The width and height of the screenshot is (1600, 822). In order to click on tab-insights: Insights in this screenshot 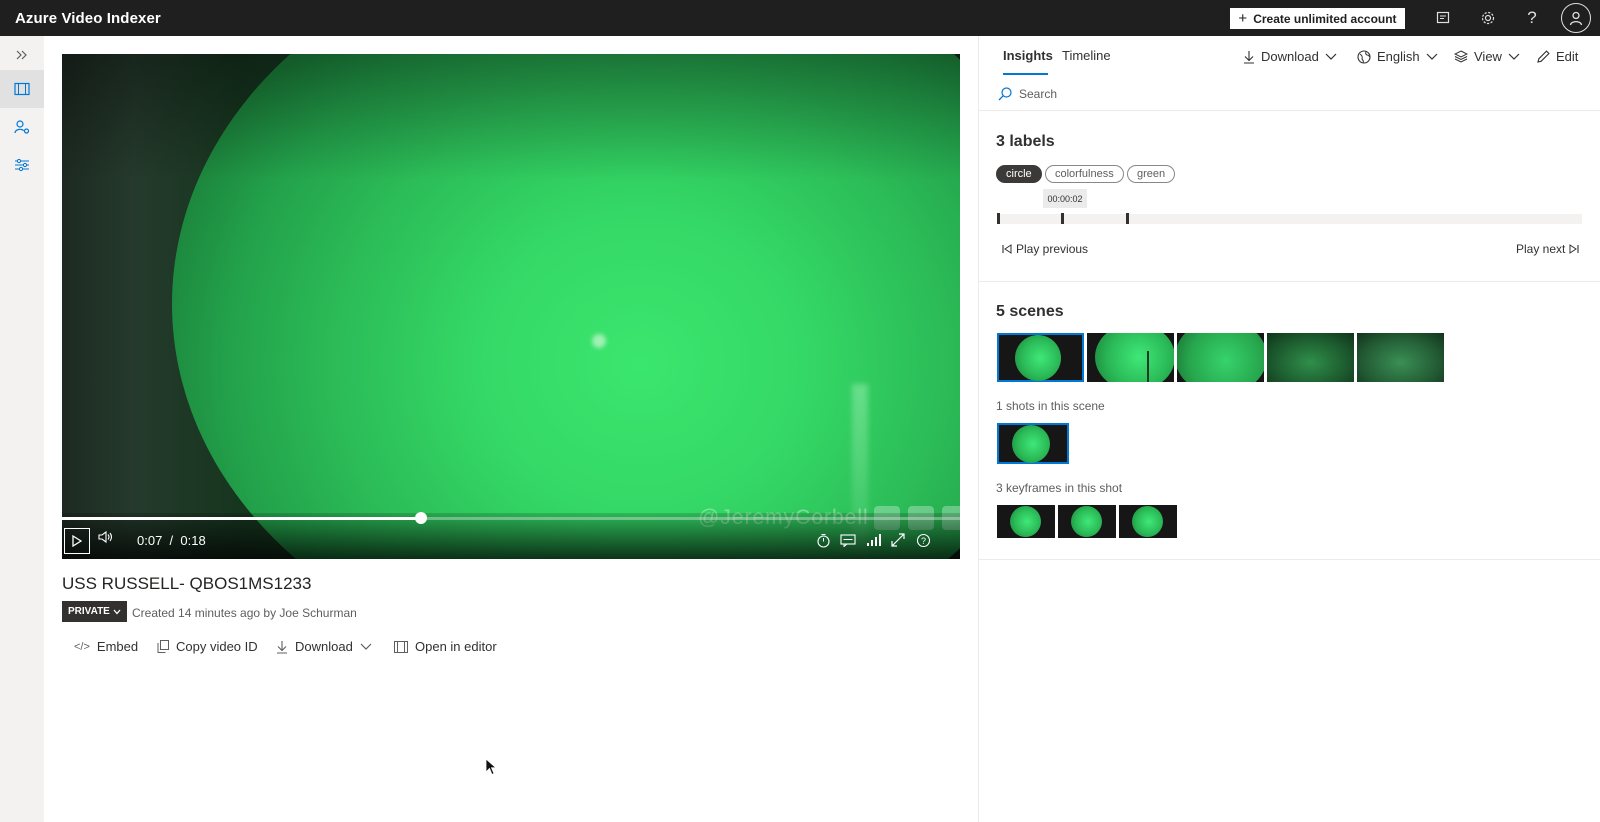, I will do `click(1028, 55)`.